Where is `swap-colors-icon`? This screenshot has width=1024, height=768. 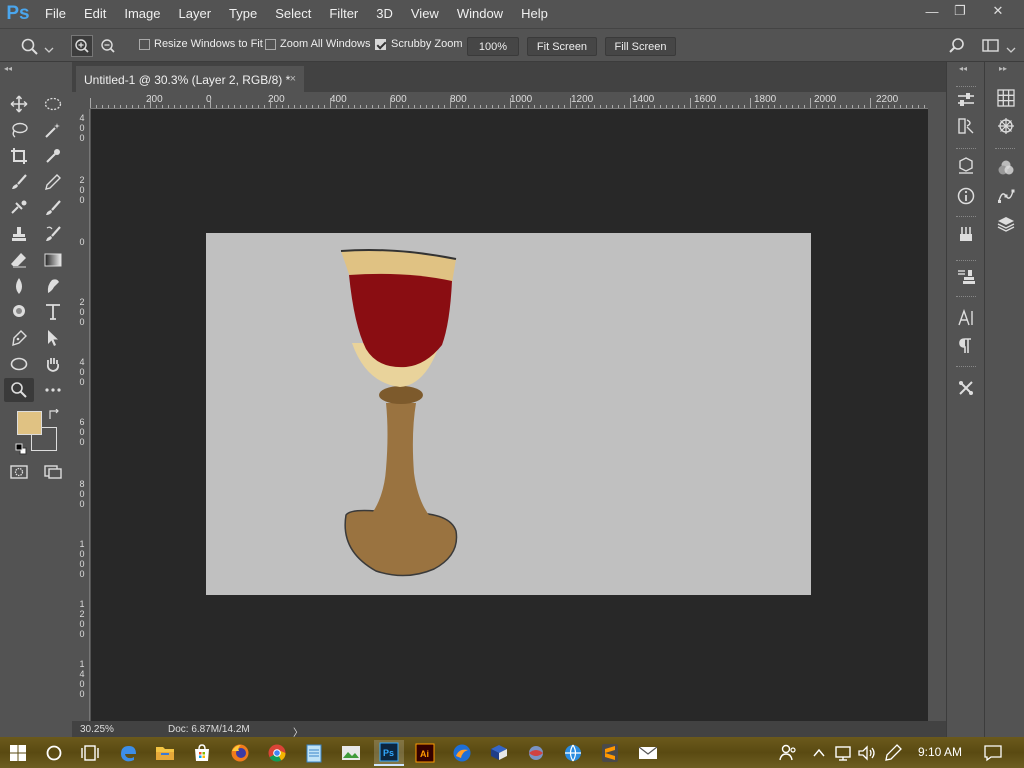
swap-colors-icon is located at coordinates (54, 414).